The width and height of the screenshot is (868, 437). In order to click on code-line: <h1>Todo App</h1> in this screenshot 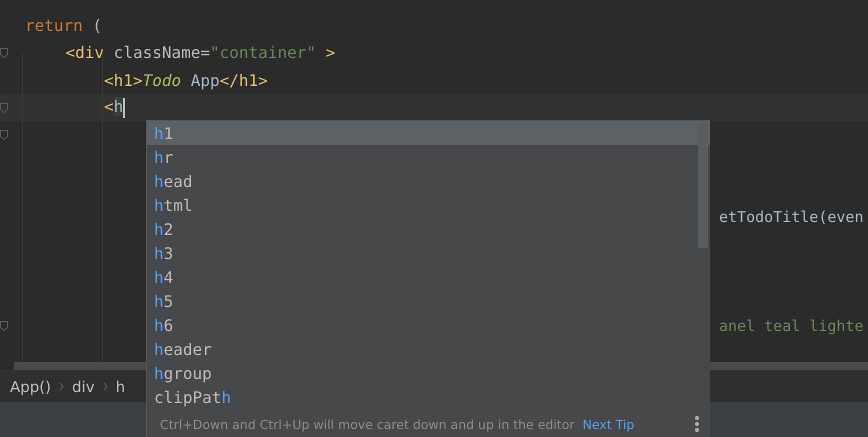, I will do `click(186, 80)`.